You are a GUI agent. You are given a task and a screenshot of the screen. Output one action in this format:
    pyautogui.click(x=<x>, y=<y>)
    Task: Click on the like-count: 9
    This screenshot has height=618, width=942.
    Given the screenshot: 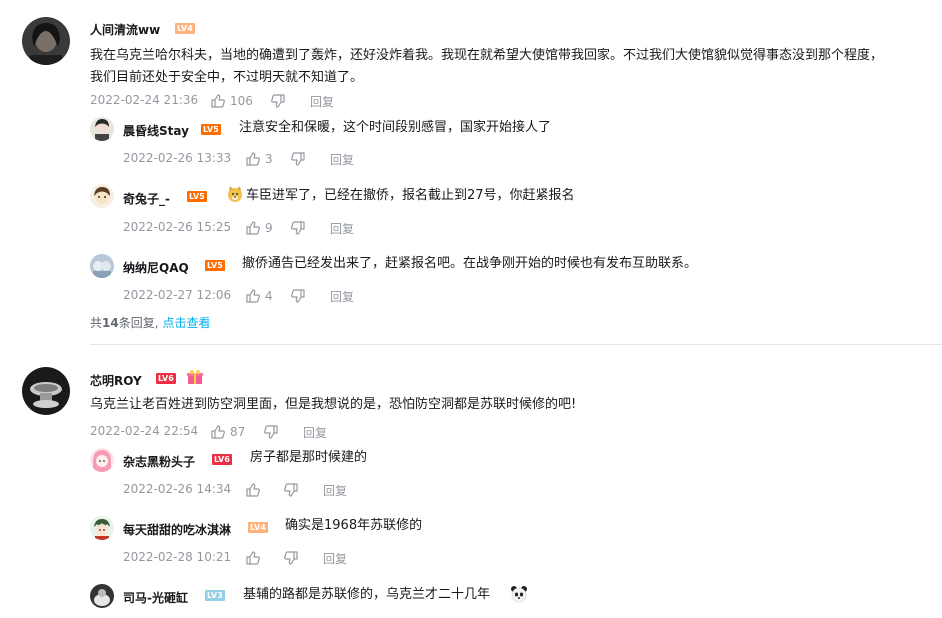 What is the action you would take?
    pyautogui.click(x=269, y=228)
    